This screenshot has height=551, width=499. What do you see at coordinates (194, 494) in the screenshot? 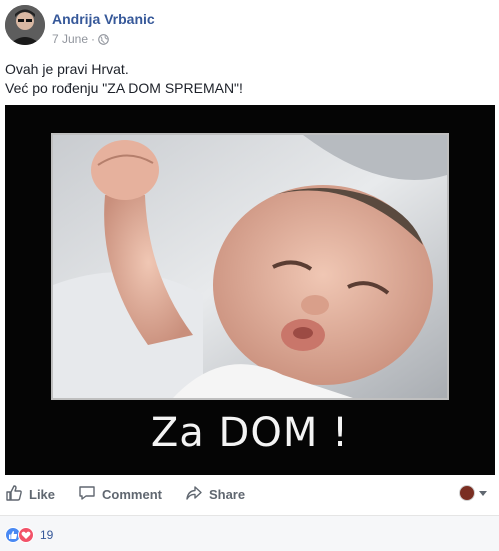
I see `share-icon` at bounding box center [194, 494].